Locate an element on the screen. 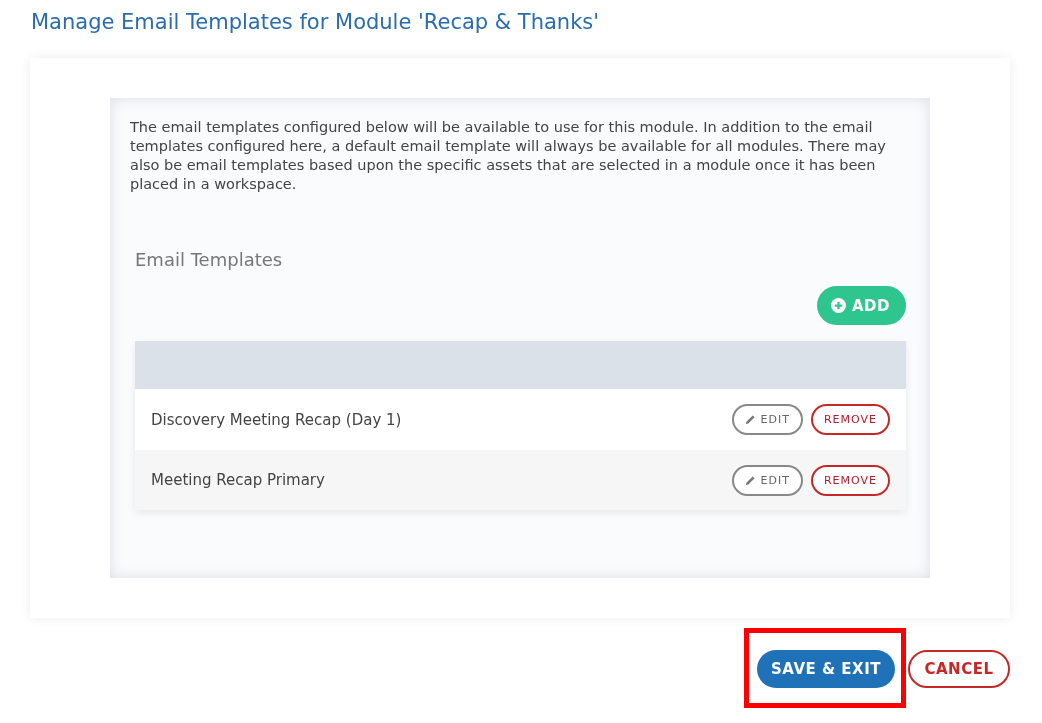 The width and height of the screenshot is (1042, 723). cancel-button: CANCEL is located at coordinates (959, 669).